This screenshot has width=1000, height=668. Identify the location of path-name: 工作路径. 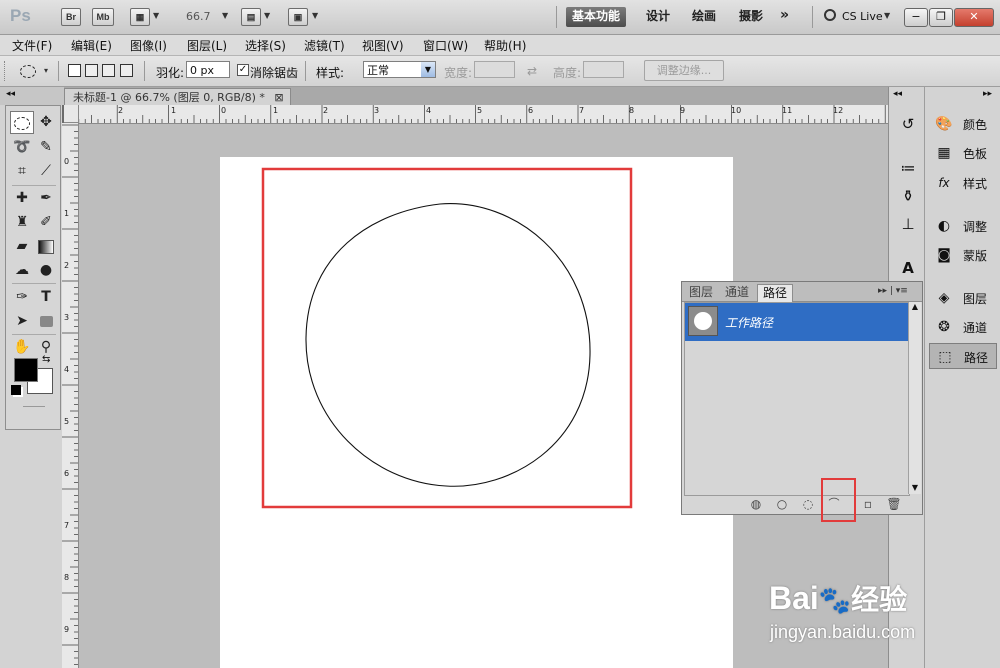
(749, 323).